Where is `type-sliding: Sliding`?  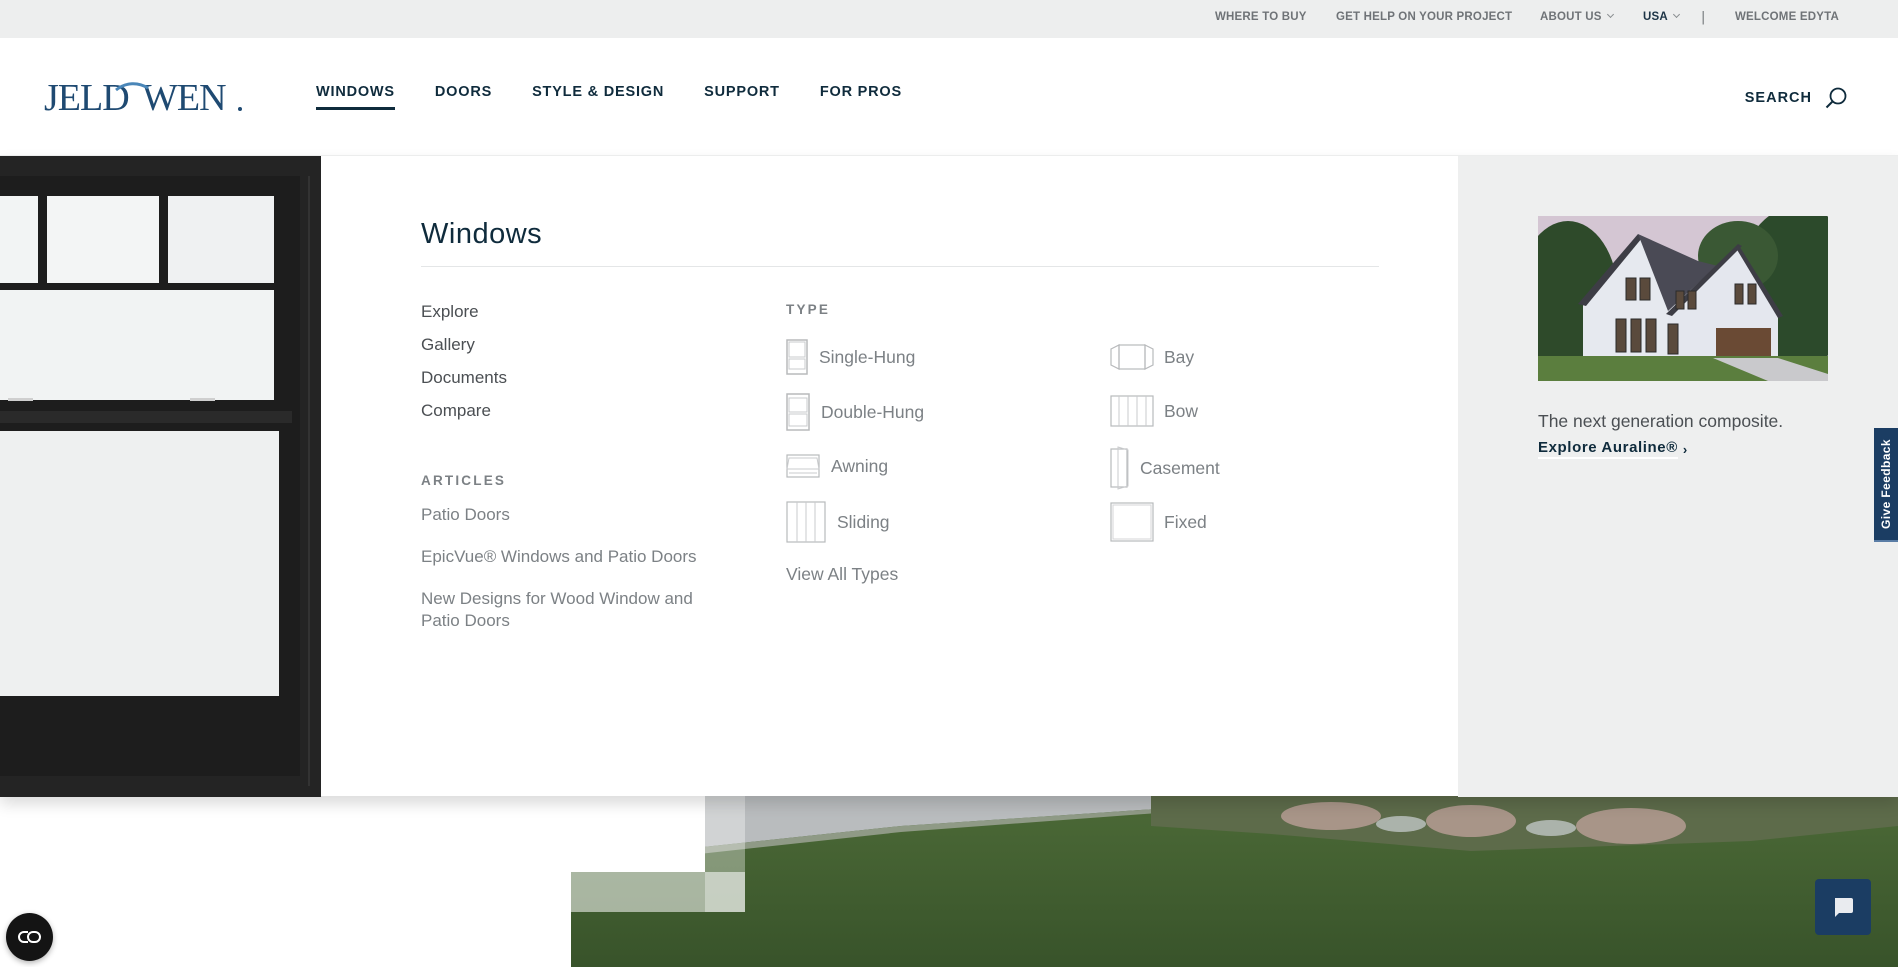 type-sliding: Sliding is located at coordinates (838, 522).